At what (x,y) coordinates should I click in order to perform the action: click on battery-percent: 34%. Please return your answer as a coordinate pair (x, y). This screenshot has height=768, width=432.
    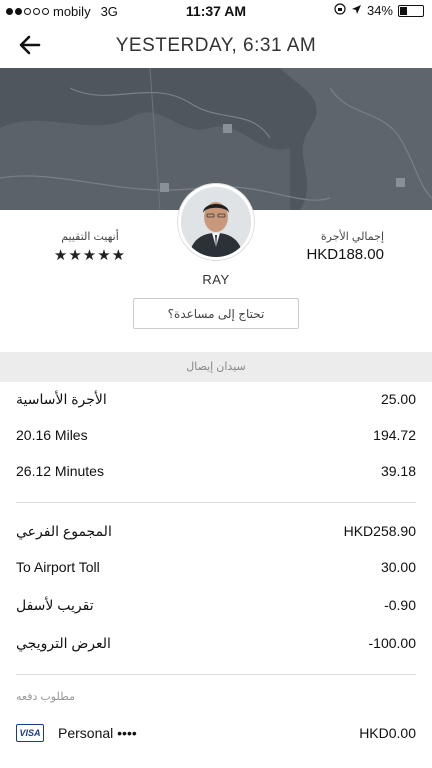
    Looking at the image, I should click on (379, 10).